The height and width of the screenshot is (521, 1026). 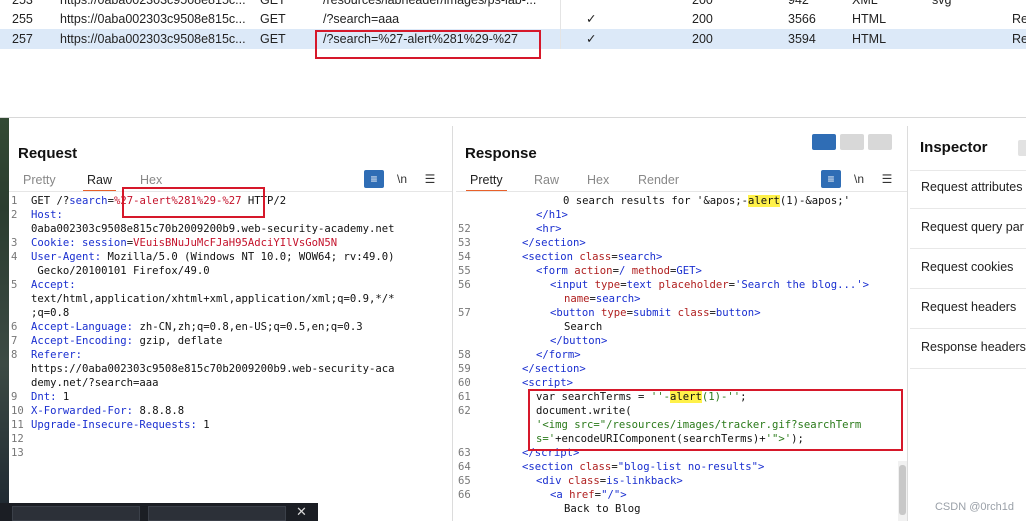 I want to click on line-number: 65, so click(x=464, y=481).